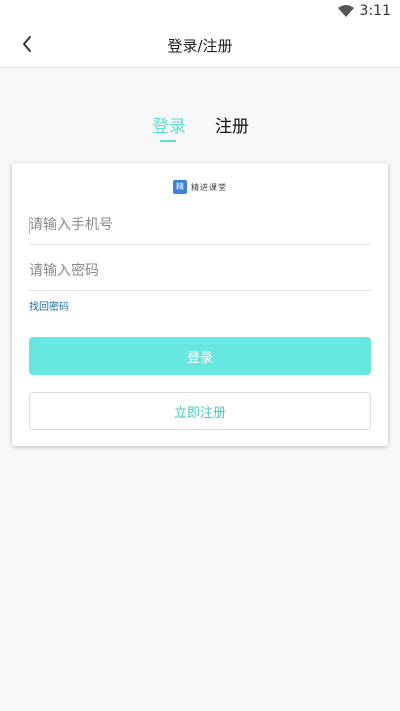 The width and height of the screenshot is (400, 711). I want to click on tab-login: 登录, so click(169, 124).